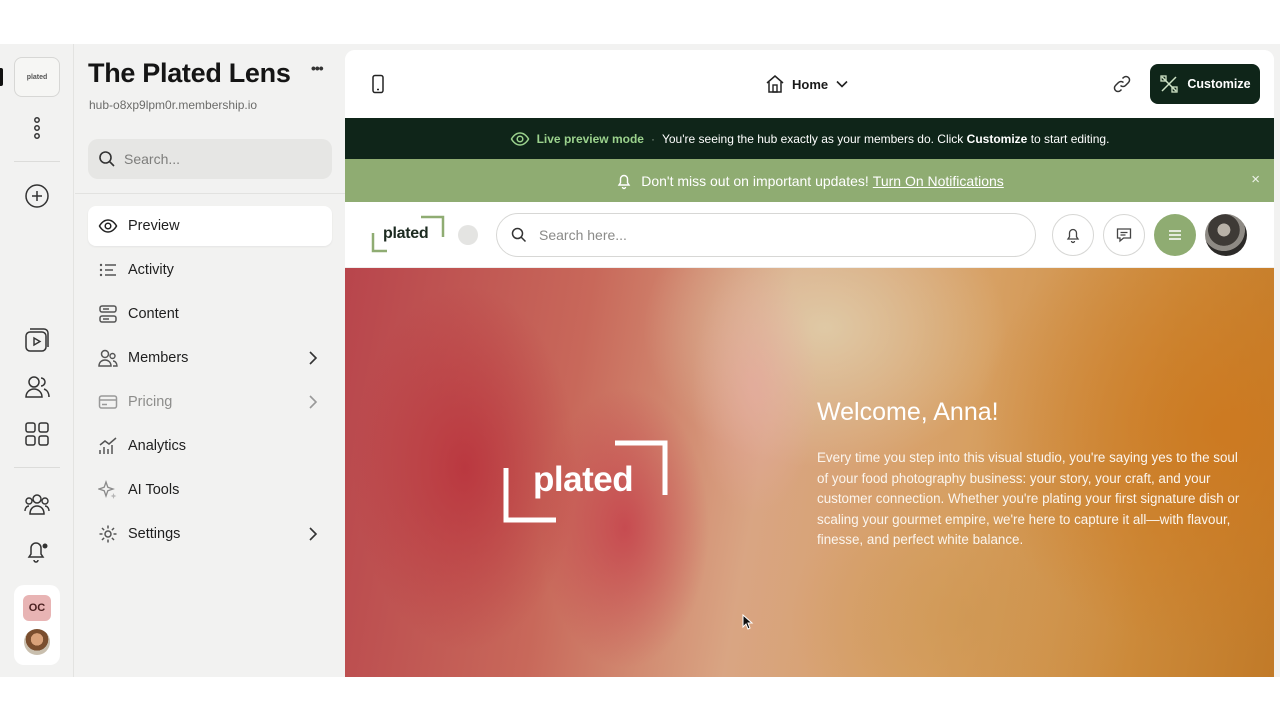 The image size is (1280, 720). What do you see at coordinates (154, 490) in the screenshot?
I see `nav-item-label: AI Tools` at bounding box center [154, 490].